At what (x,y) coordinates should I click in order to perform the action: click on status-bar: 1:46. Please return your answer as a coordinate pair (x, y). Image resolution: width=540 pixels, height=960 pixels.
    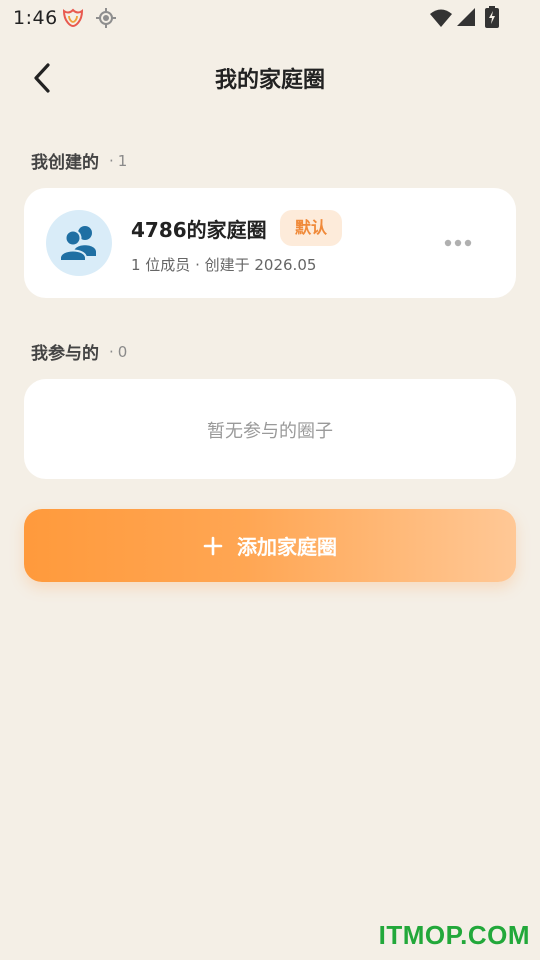
    Looking at the image, I should click on (270, 18).